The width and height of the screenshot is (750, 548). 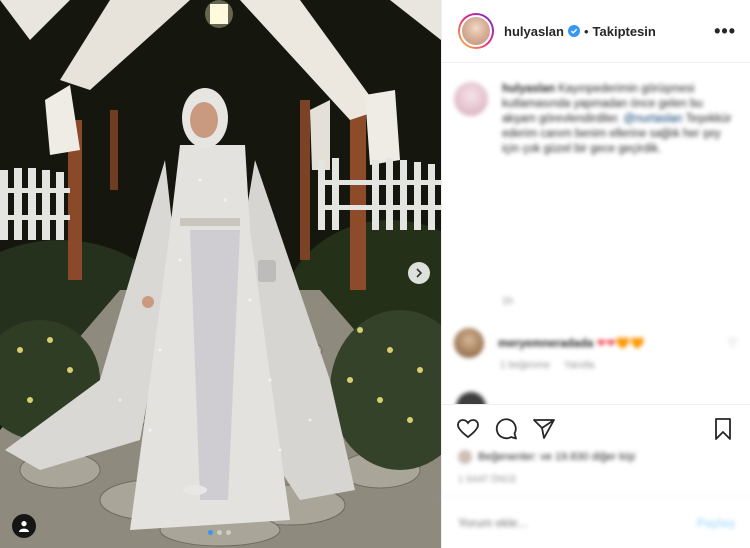 I want to click on caption-timestamp: 1h, so click(x=508, y=301).